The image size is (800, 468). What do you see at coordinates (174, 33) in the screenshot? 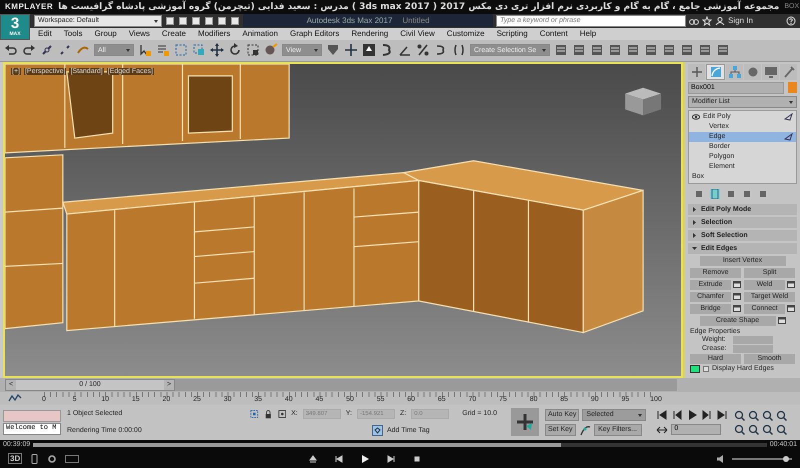
I see `menu-item: Create` at bounding box center [174, 33].